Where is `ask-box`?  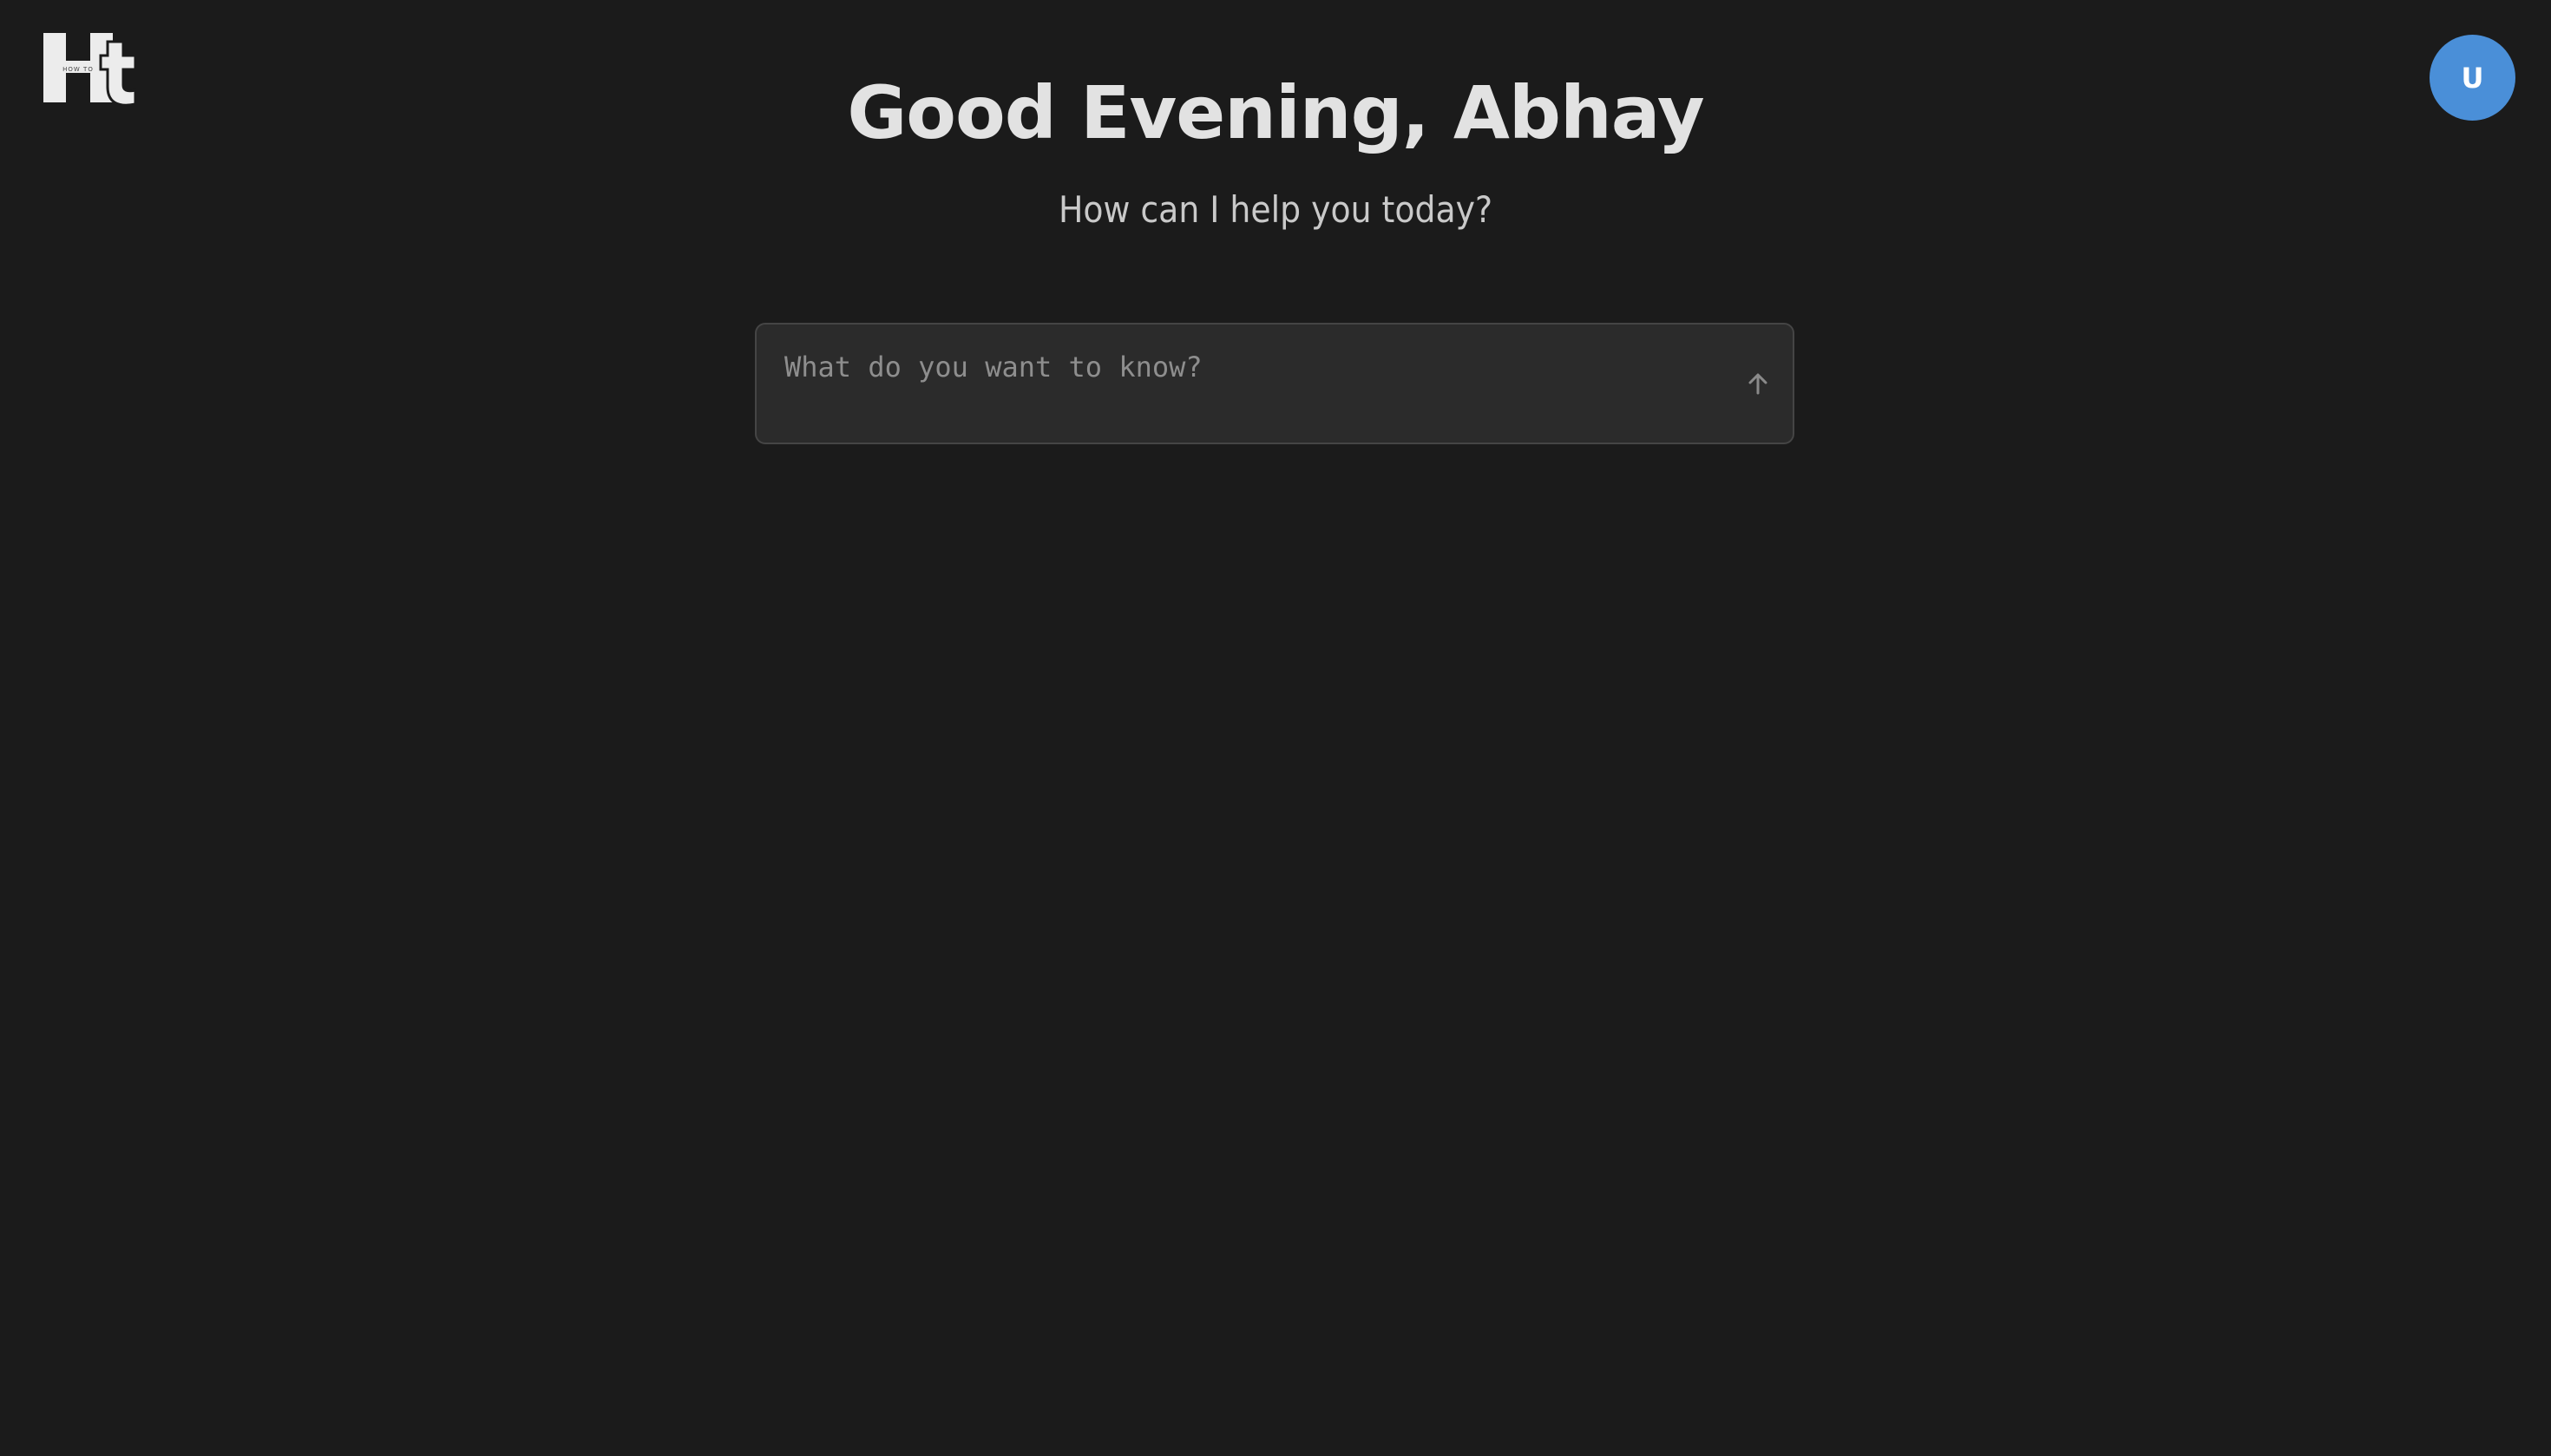 ask-box is located at coordinates (1274, 383).